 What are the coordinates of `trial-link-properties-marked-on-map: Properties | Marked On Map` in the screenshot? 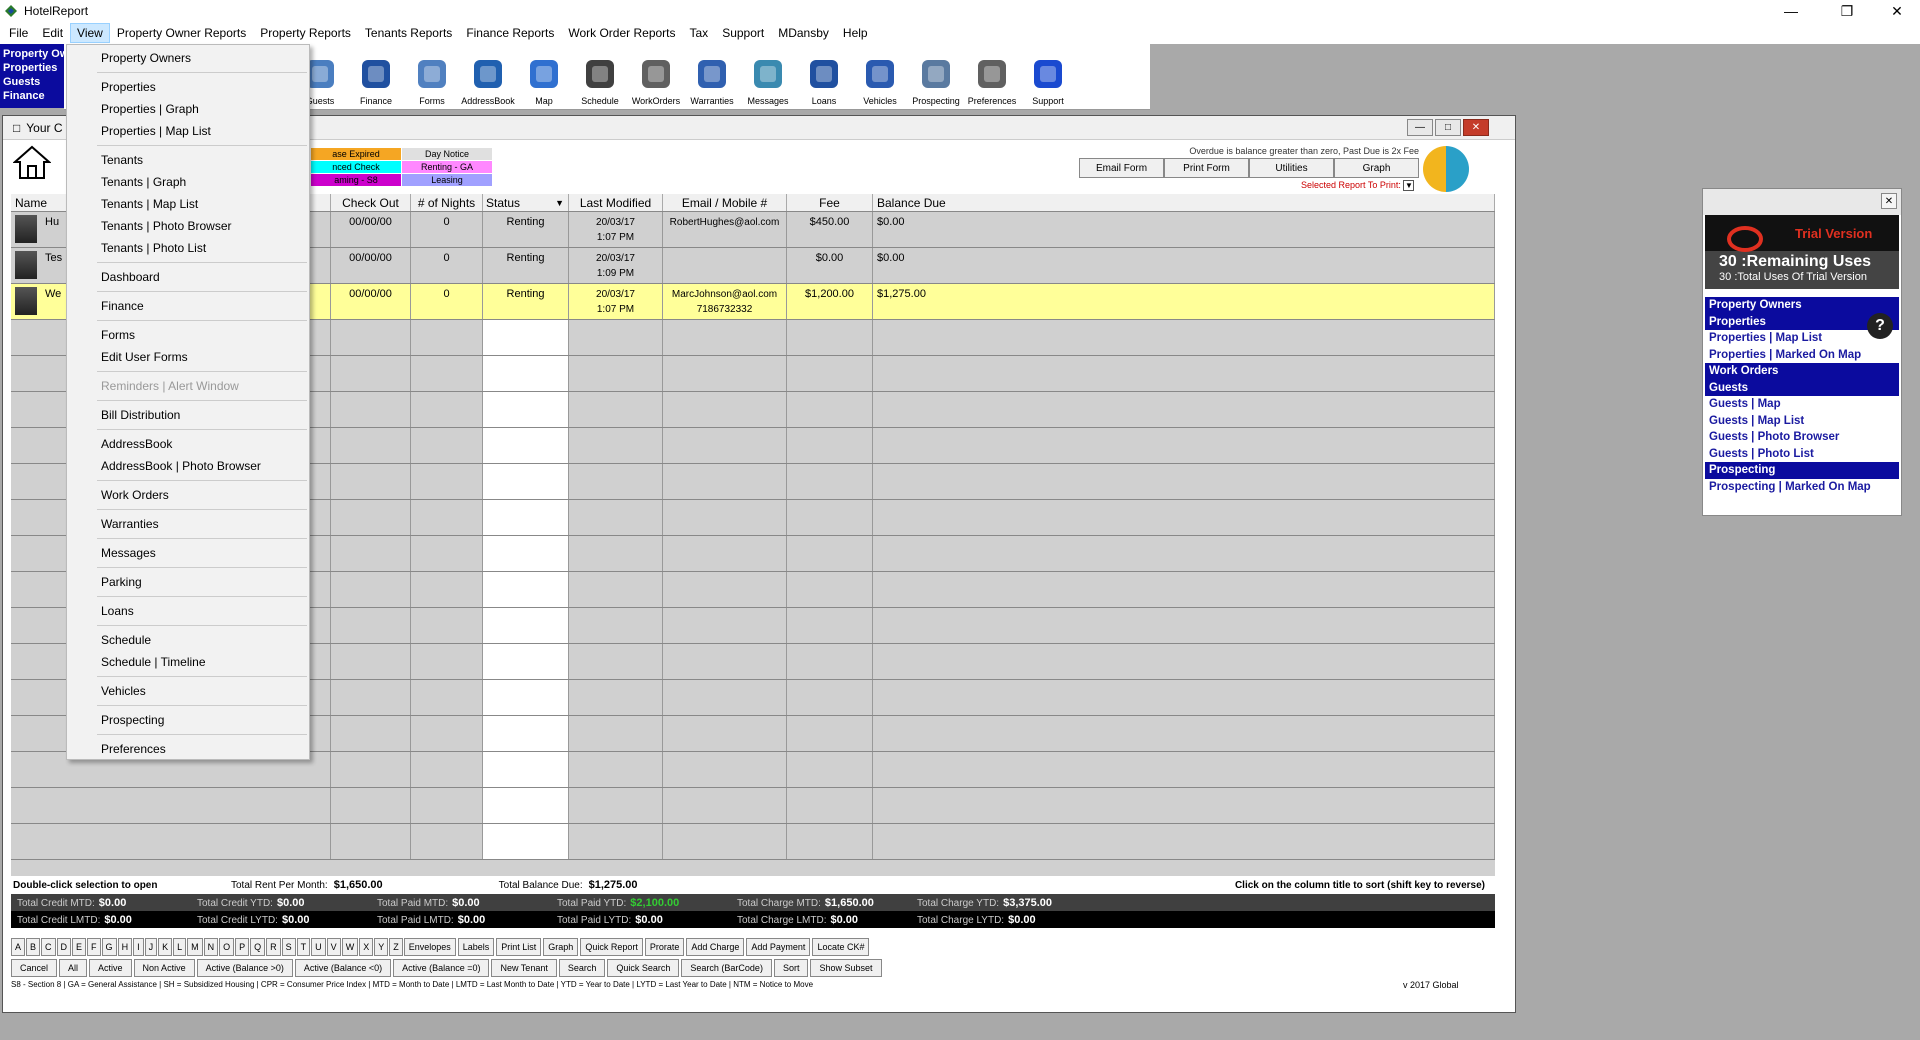 It's located at (1802, 355).